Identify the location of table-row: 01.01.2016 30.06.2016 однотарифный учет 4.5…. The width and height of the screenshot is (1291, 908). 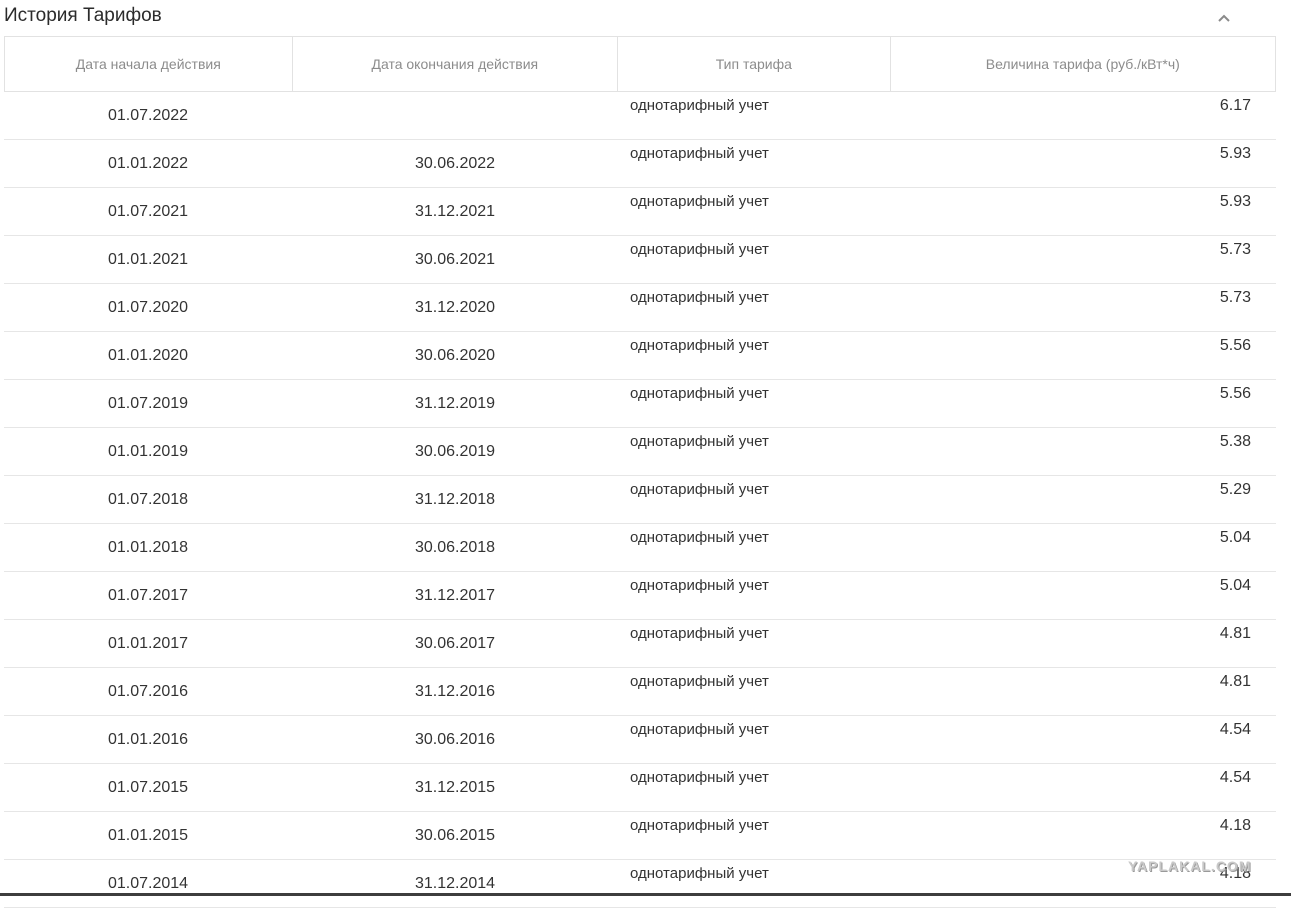
(640, 740).